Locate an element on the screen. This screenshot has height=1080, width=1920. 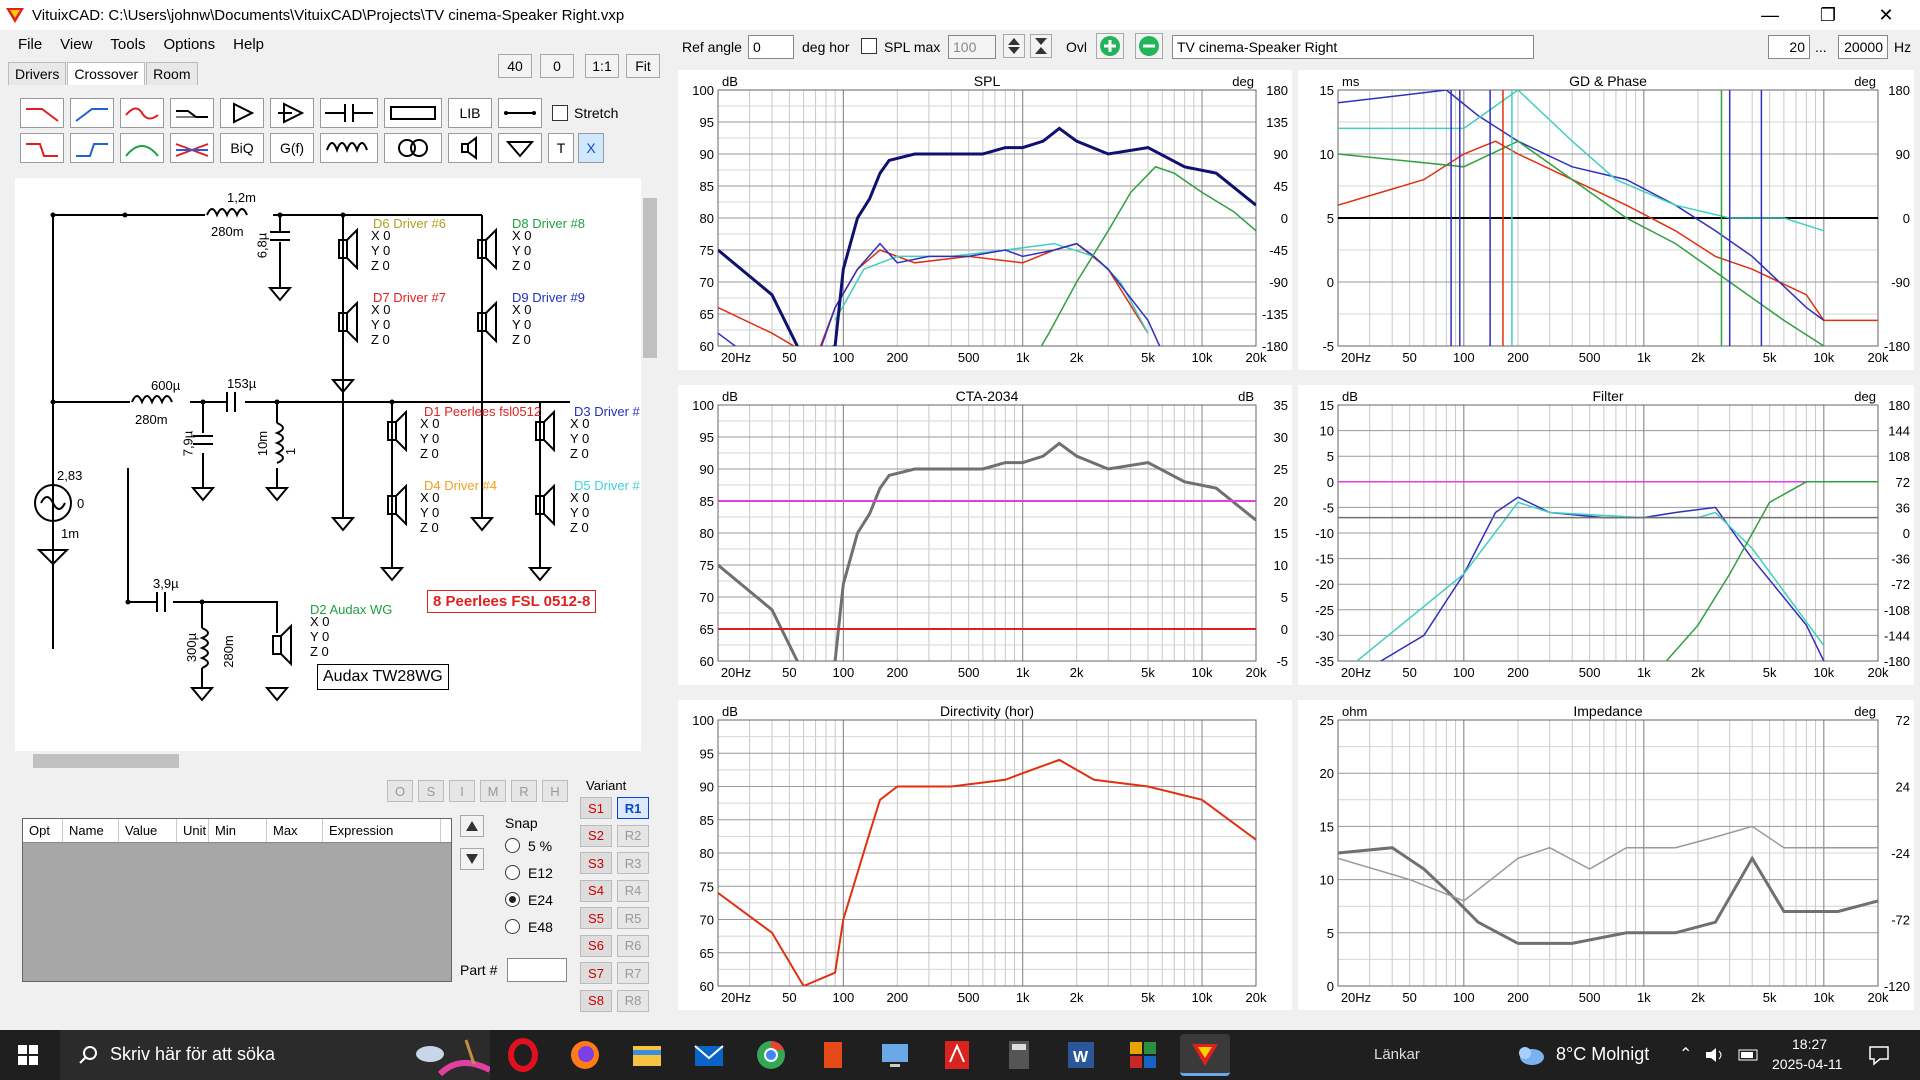
weather-text: 8°C Molnigt is located at coordinates (1602, 1054).